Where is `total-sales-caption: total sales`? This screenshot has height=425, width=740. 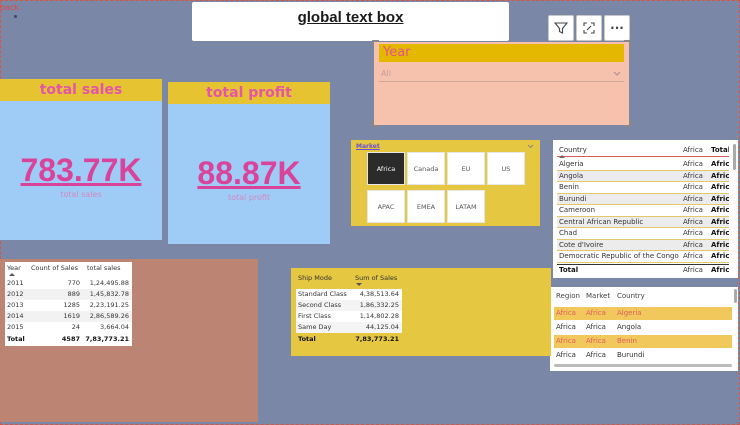 total-sales-caption: total sales is located at coordinates (81, 194).